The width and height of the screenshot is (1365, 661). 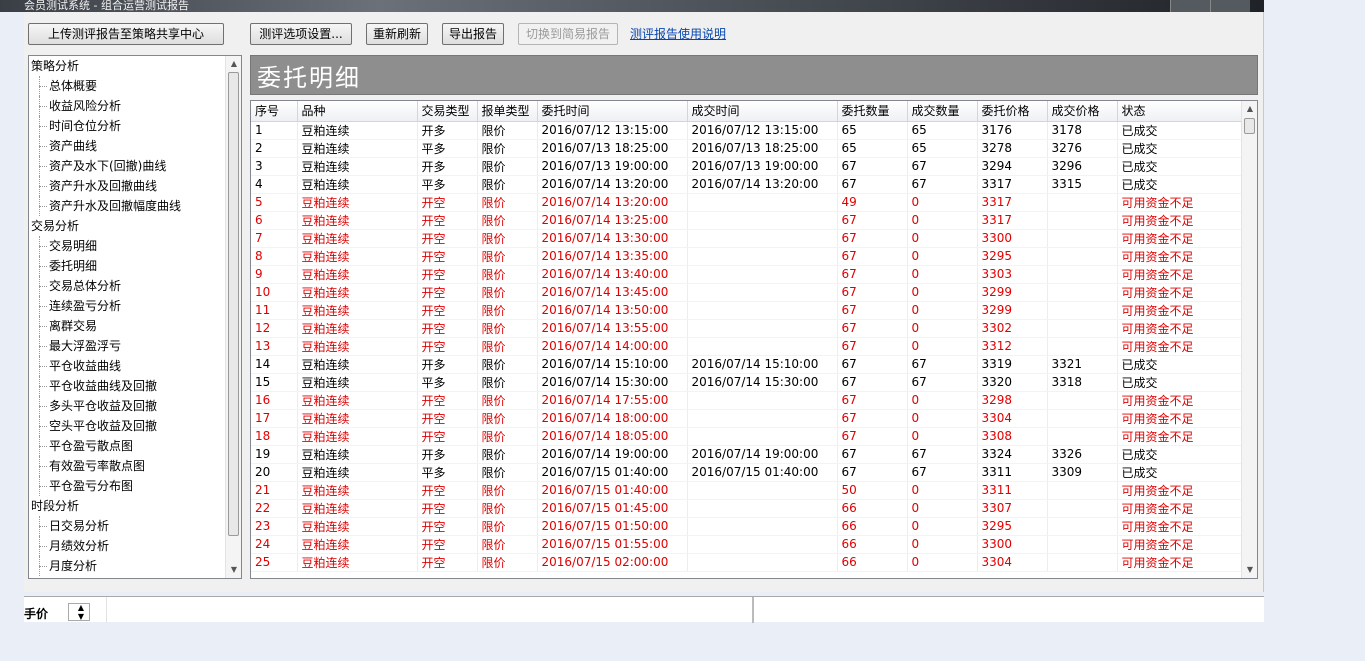 What do you see at coordinates (1082, 184) in the screenshot?
I see `table-cell: 3315` at bounding box center [1082, 184].